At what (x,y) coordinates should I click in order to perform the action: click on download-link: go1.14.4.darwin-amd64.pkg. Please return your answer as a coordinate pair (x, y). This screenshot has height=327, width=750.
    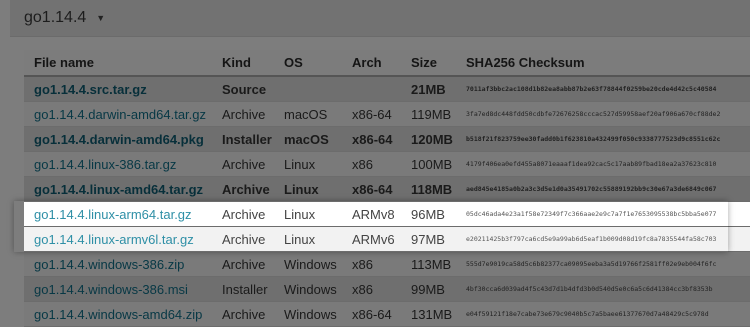
    Looking at the image, I should click on (119, 139).